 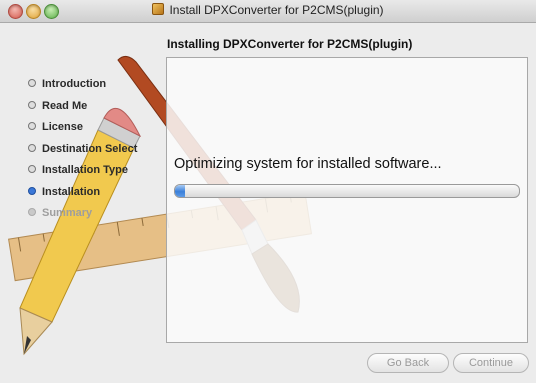 What do you see at coordinates (67, 213) in the screenshot?
I see `step-label: Summary` at bounding box center [67, 213].